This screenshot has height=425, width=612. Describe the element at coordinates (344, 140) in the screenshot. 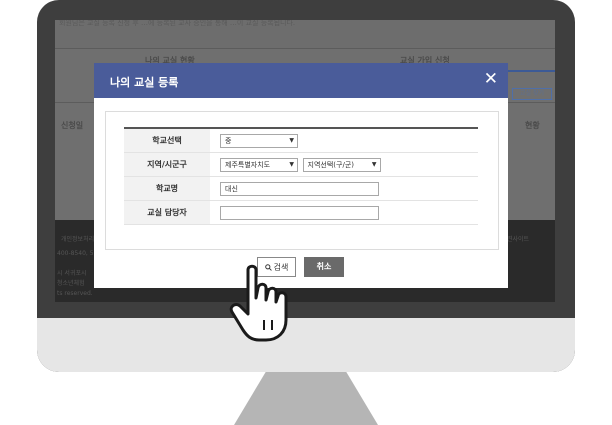

I see `school-type-cell: 중 ▼` at that location.